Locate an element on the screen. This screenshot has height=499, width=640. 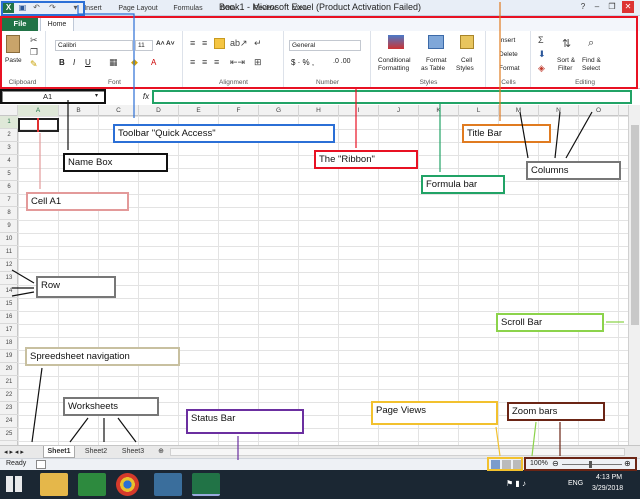
arrow-scroll-to-bar is located at coordinates (534, 439).